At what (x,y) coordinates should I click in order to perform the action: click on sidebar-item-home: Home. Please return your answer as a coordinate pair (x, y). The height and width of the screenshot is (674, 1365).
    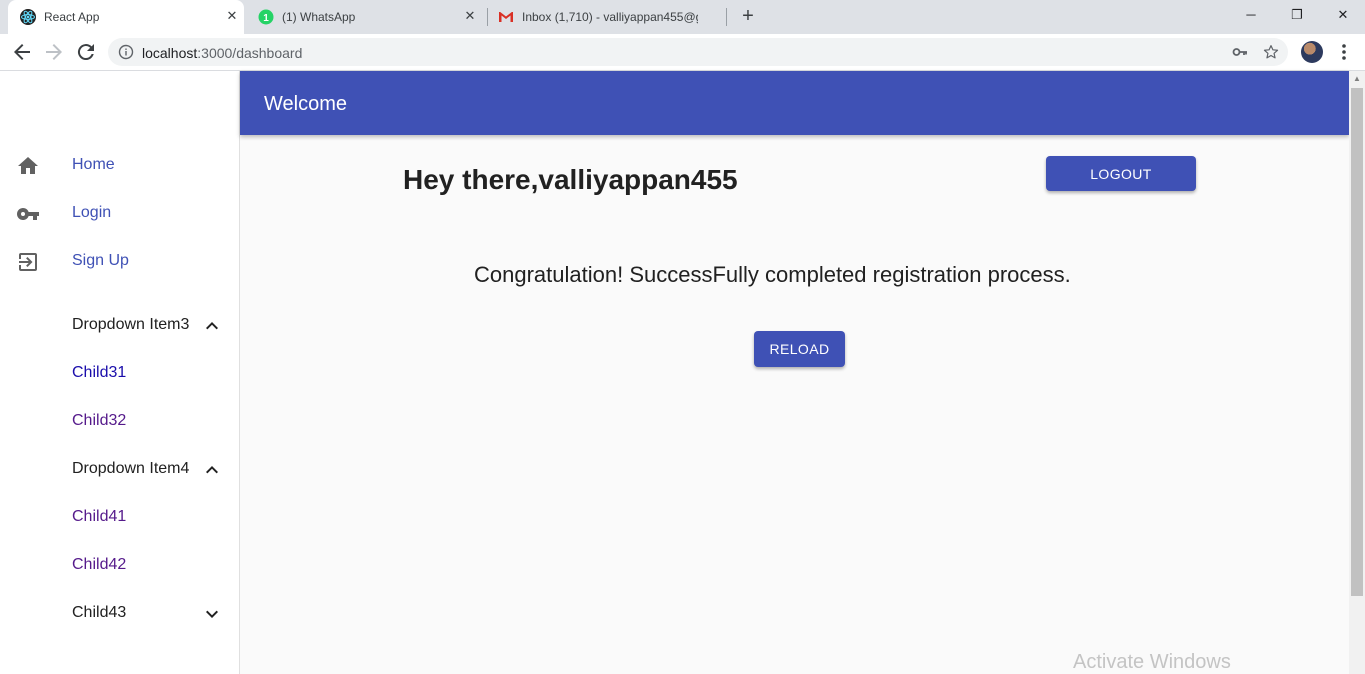
    Looking at the image, I should click on (119, 166).